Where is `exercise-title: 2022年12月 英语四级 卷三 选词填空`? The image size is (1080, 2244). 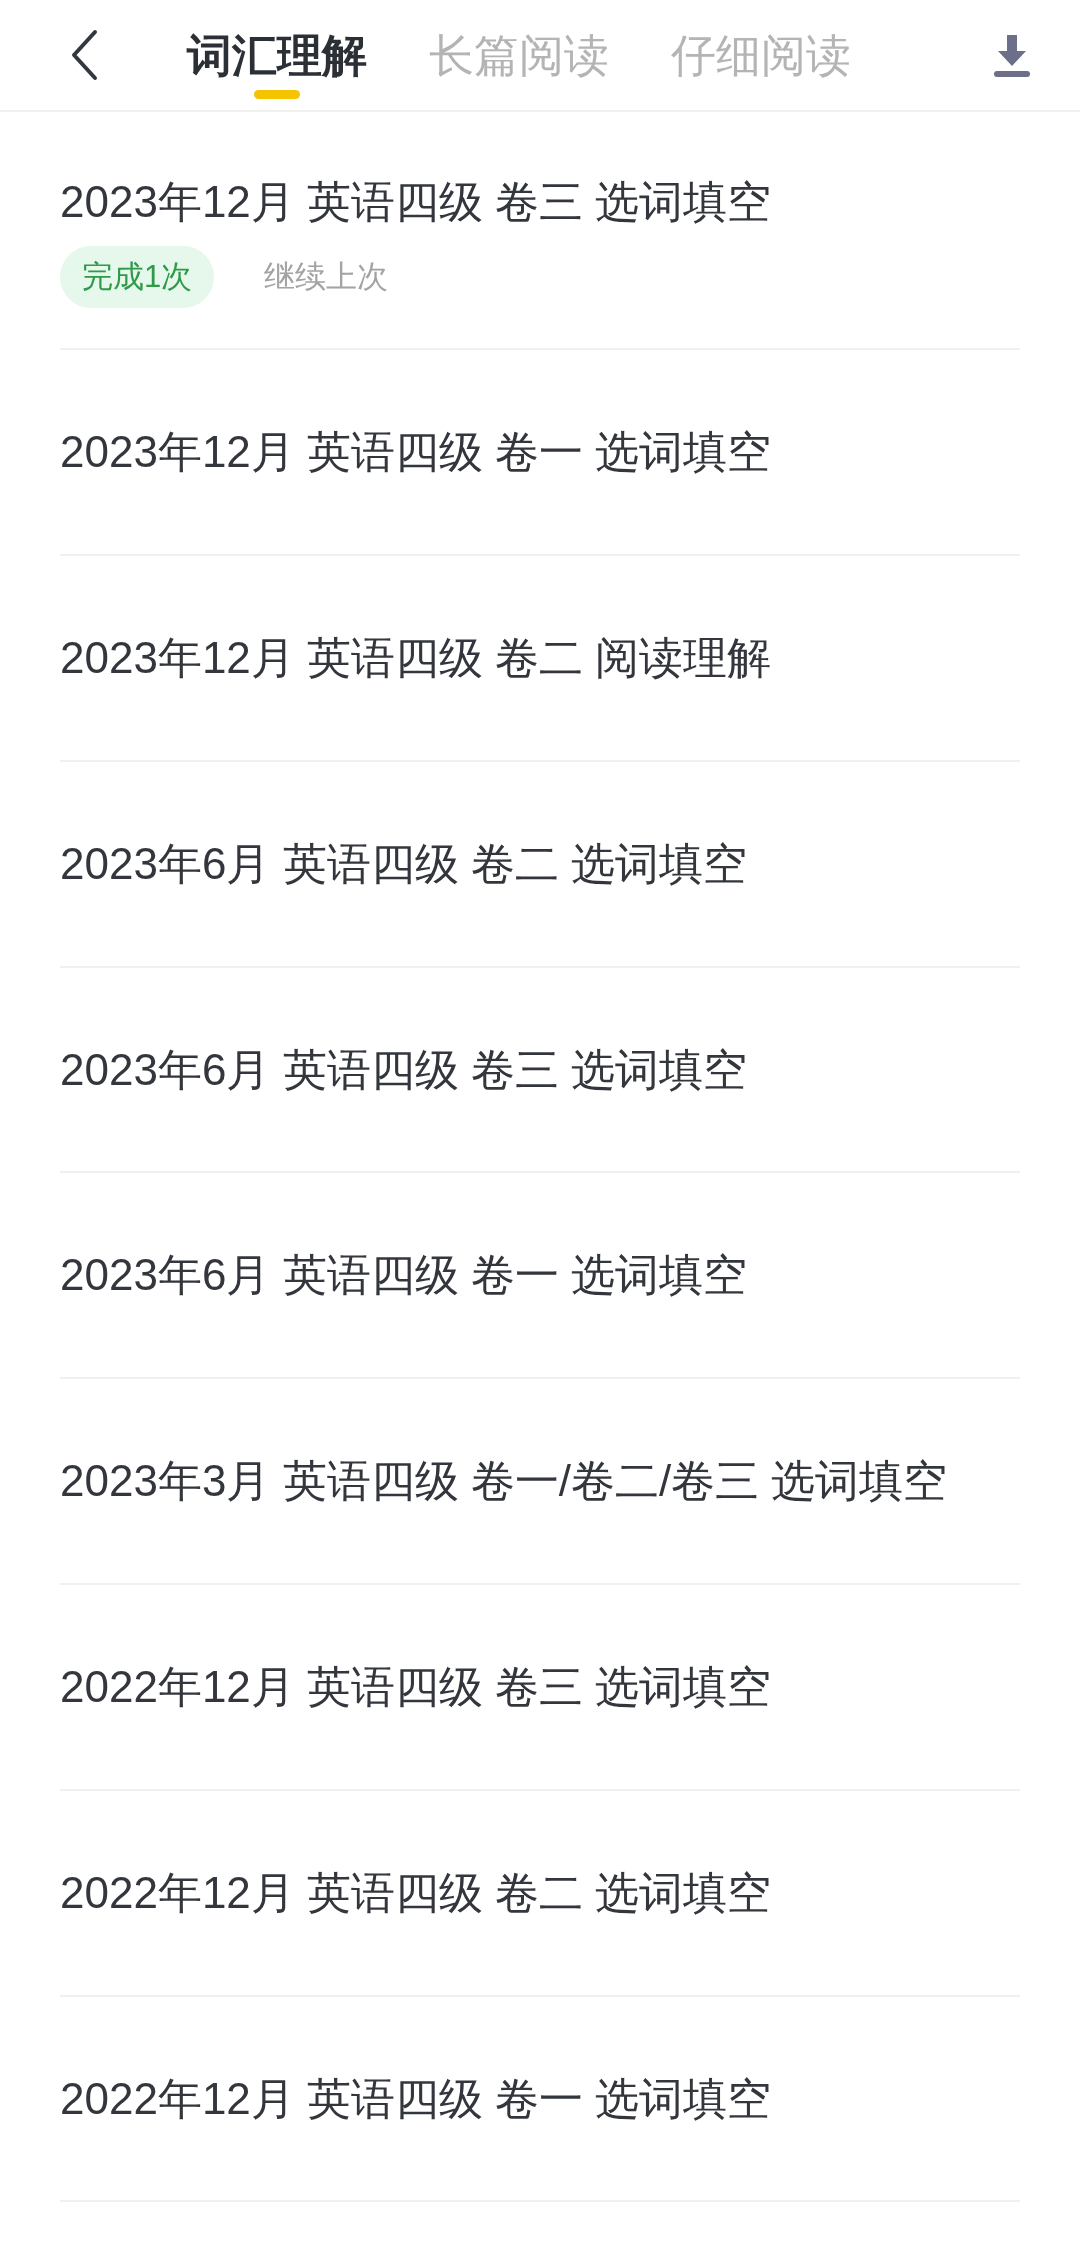
exercise-title: 2022年12月 英语四级 卷三 选词填空 is located at coordinates (510, 1687).